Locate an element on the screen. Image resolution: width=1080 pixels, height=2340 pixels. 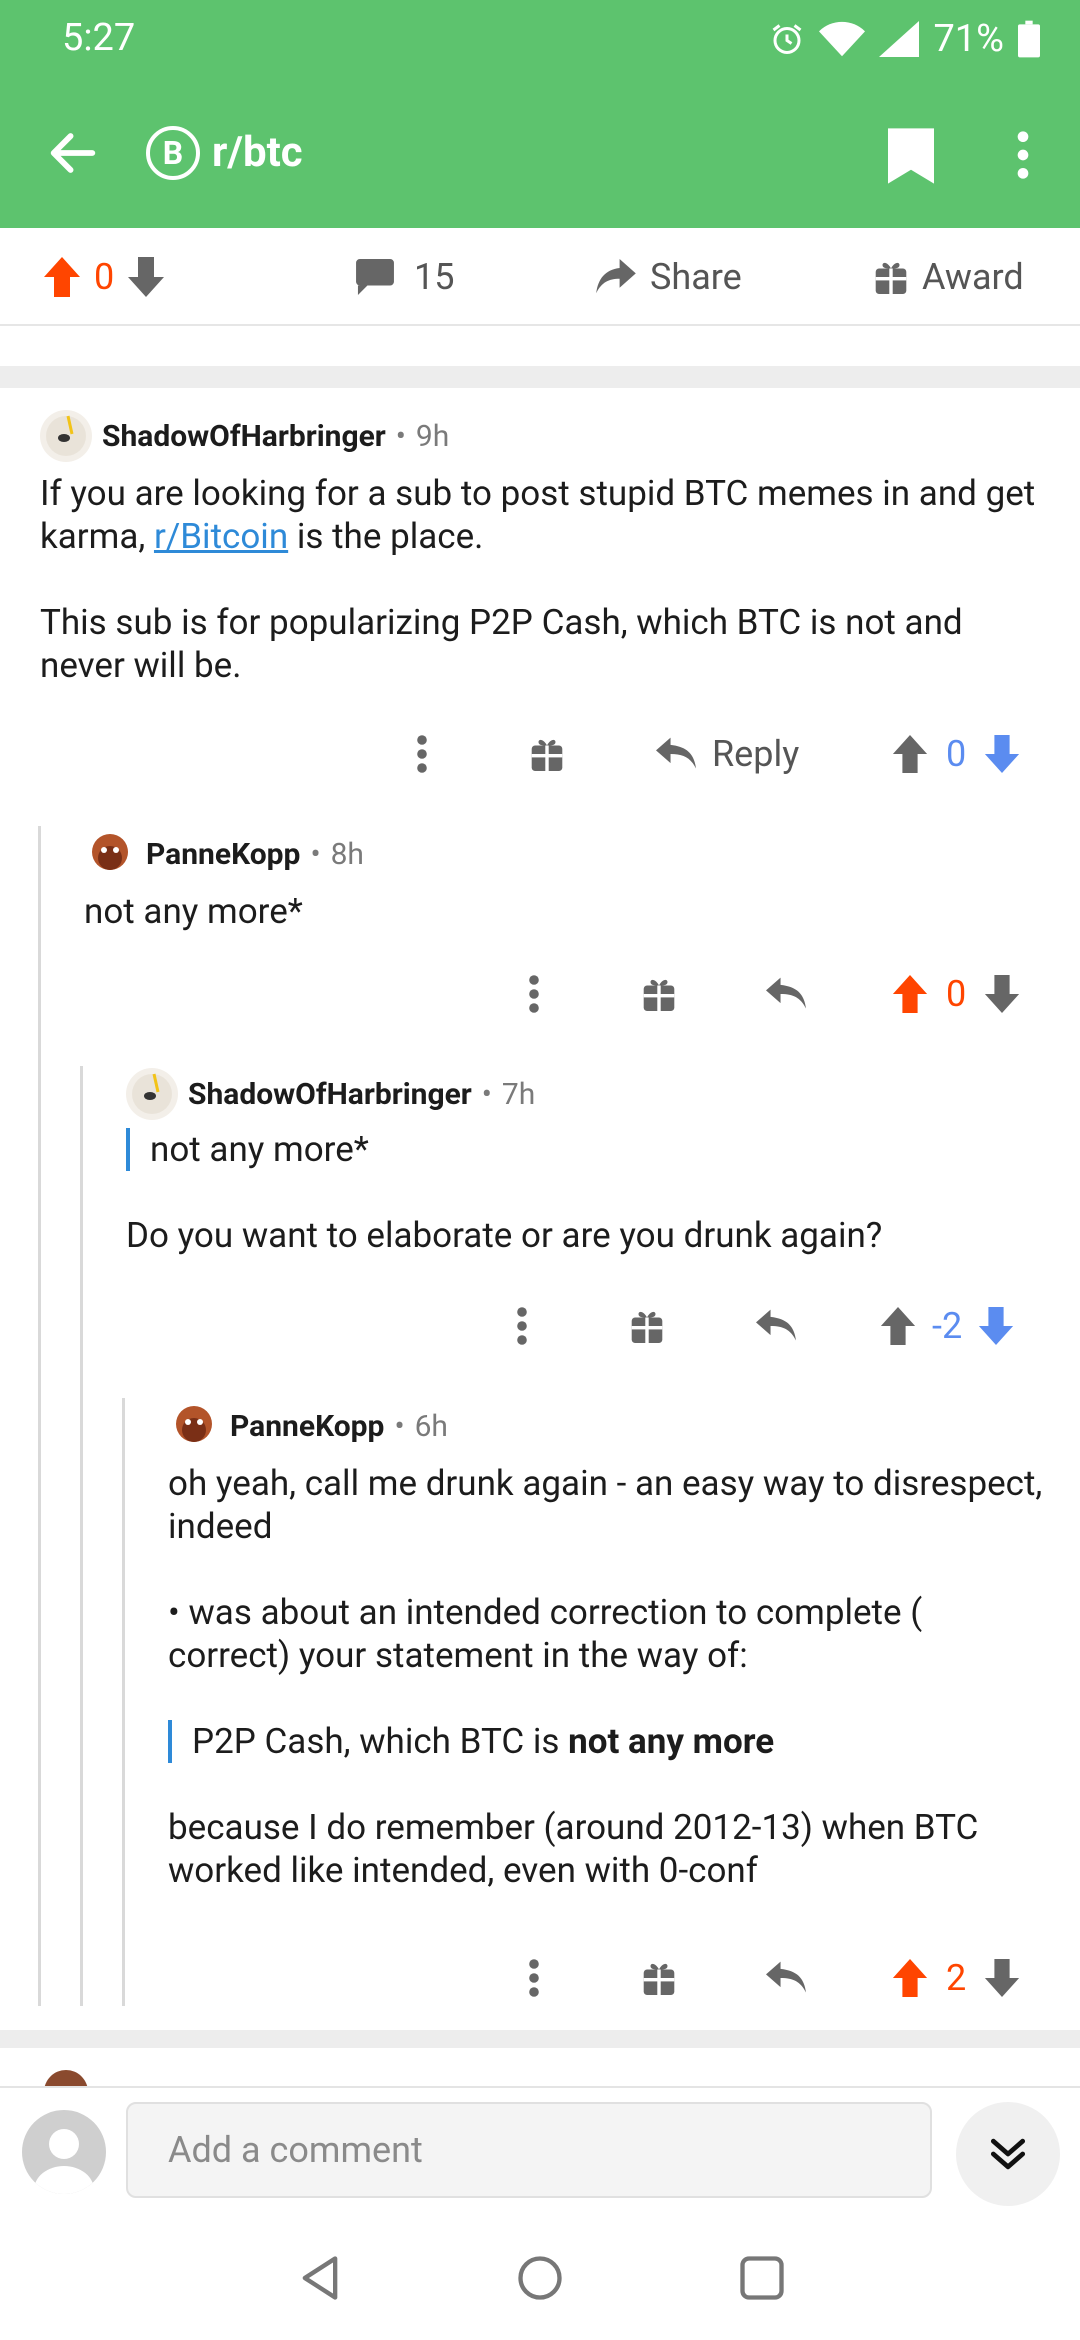
comment-compose-bar: Add a comment is located at coordinates (540, 2151).